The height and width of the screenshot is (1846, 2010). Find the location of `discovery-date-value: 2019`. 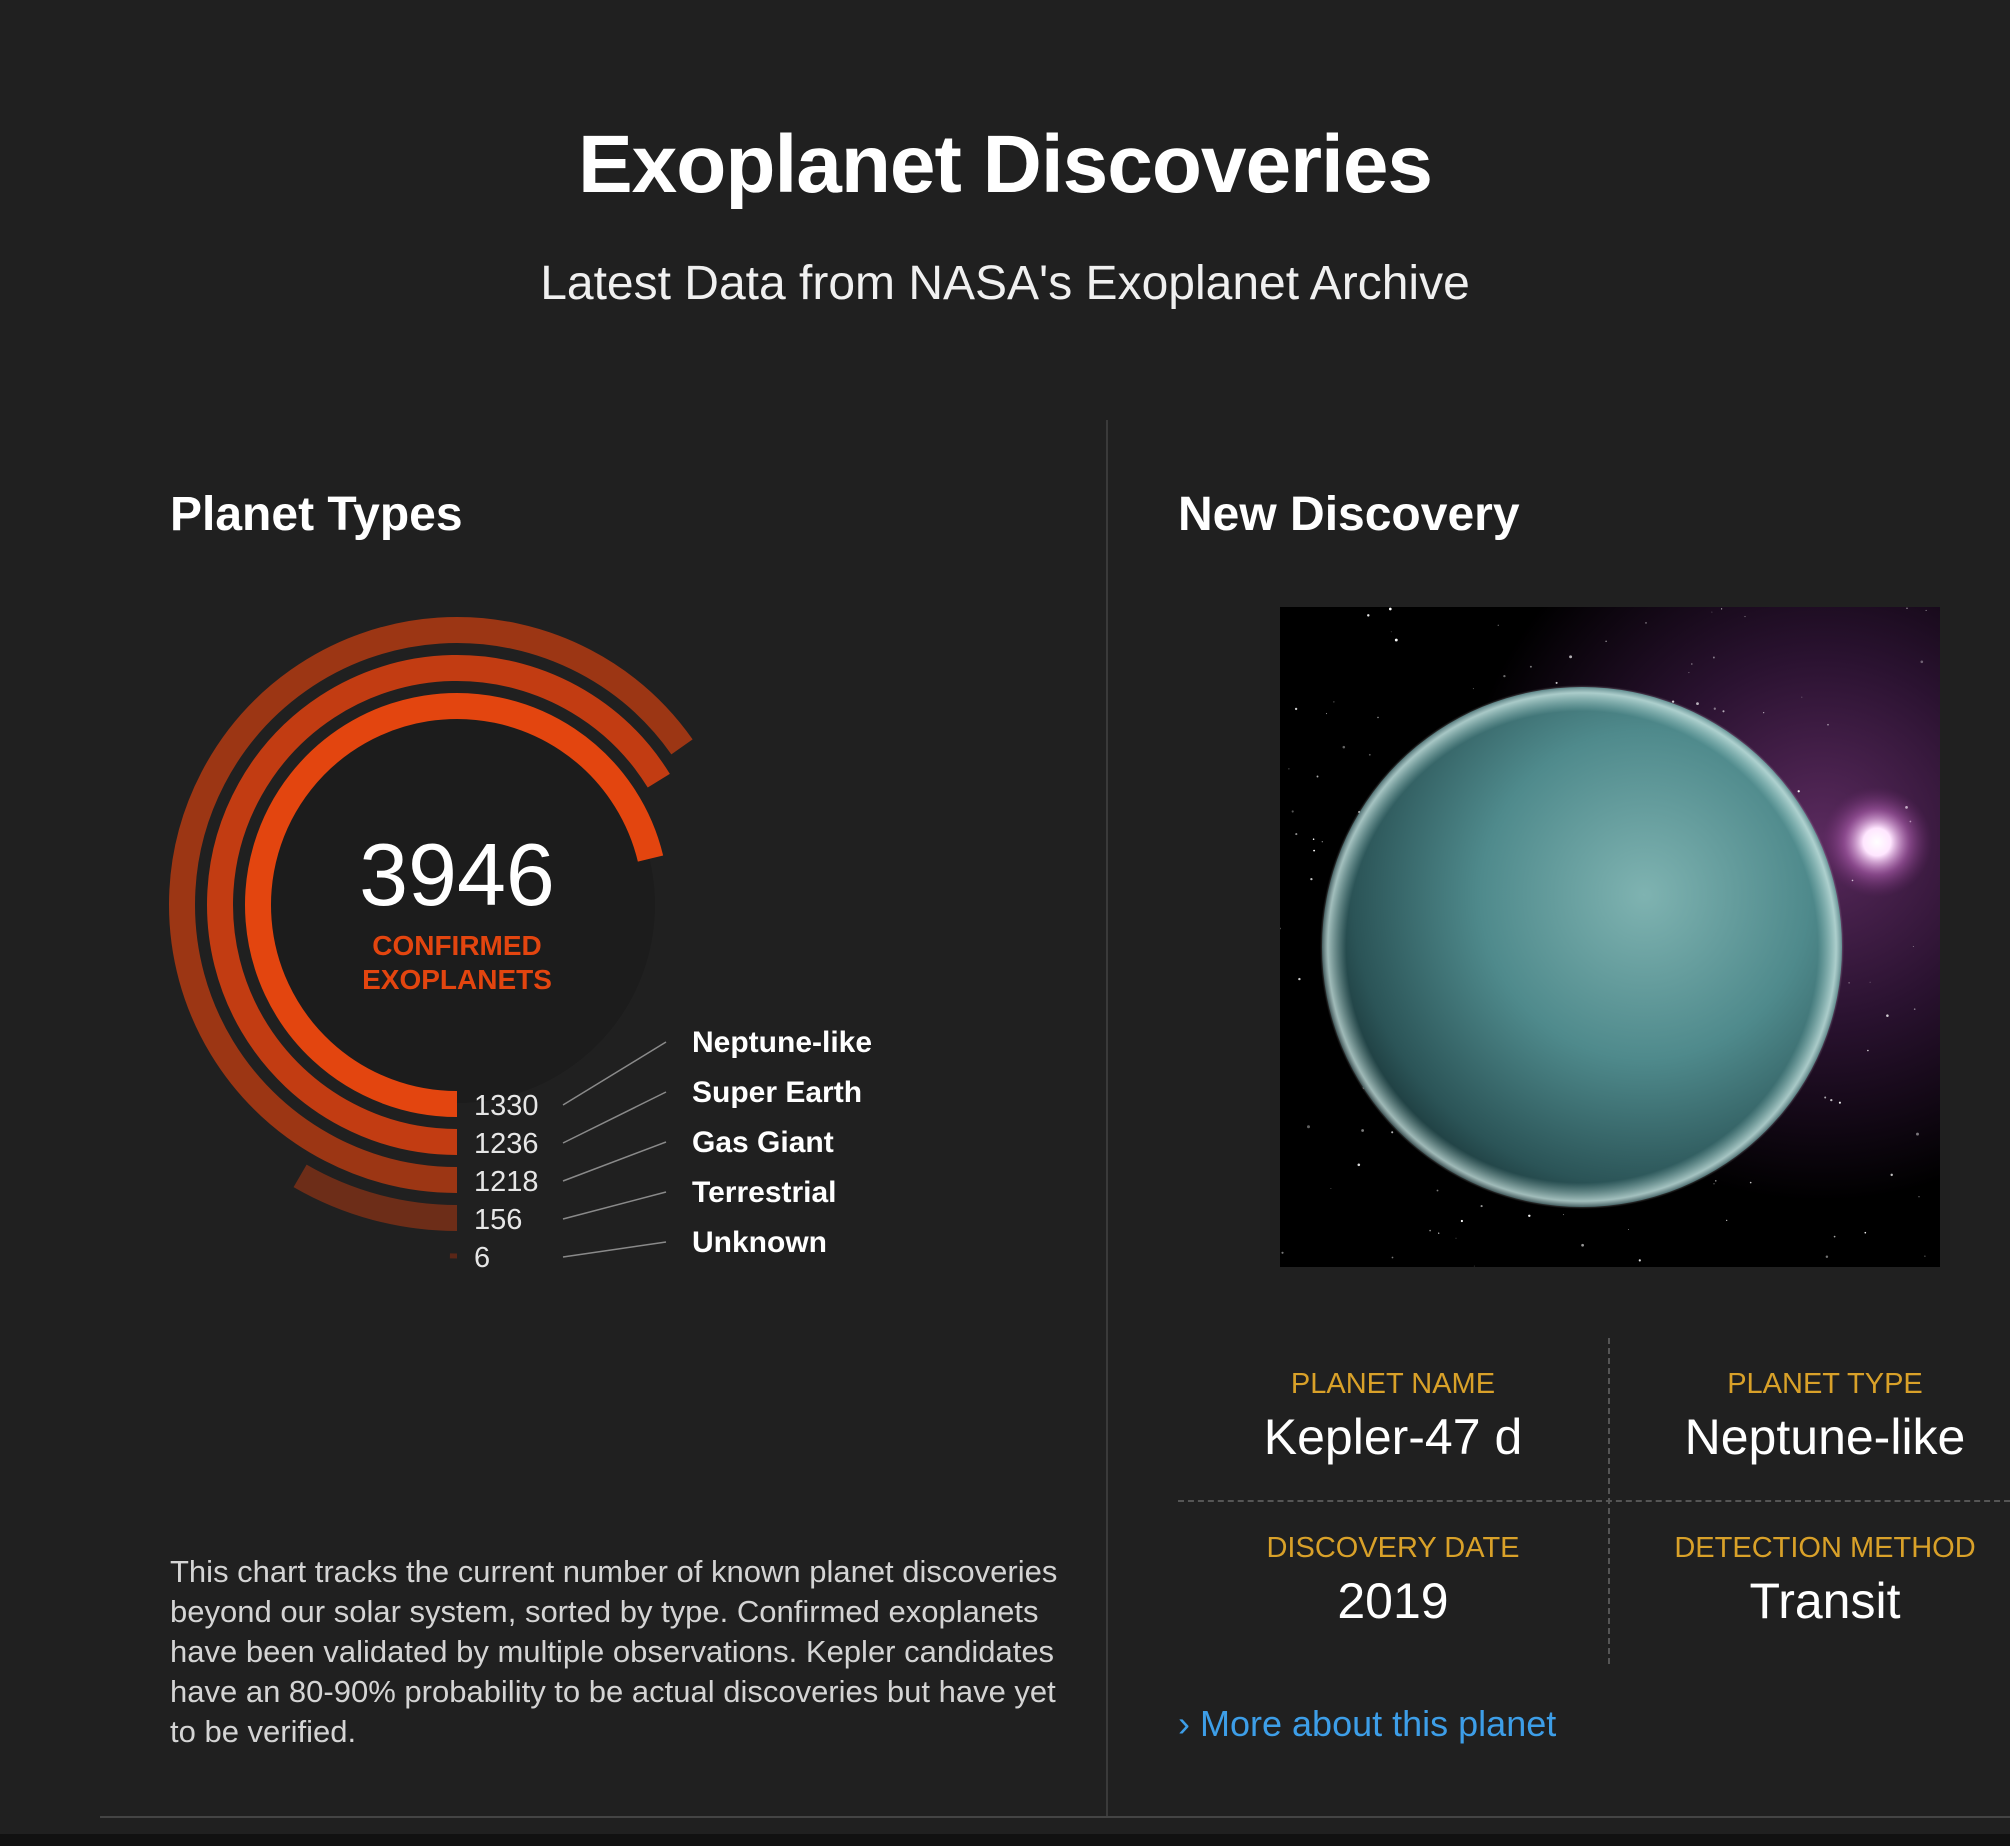

discovery-date-value: 2019 is located at coordinates (1393, 1601).